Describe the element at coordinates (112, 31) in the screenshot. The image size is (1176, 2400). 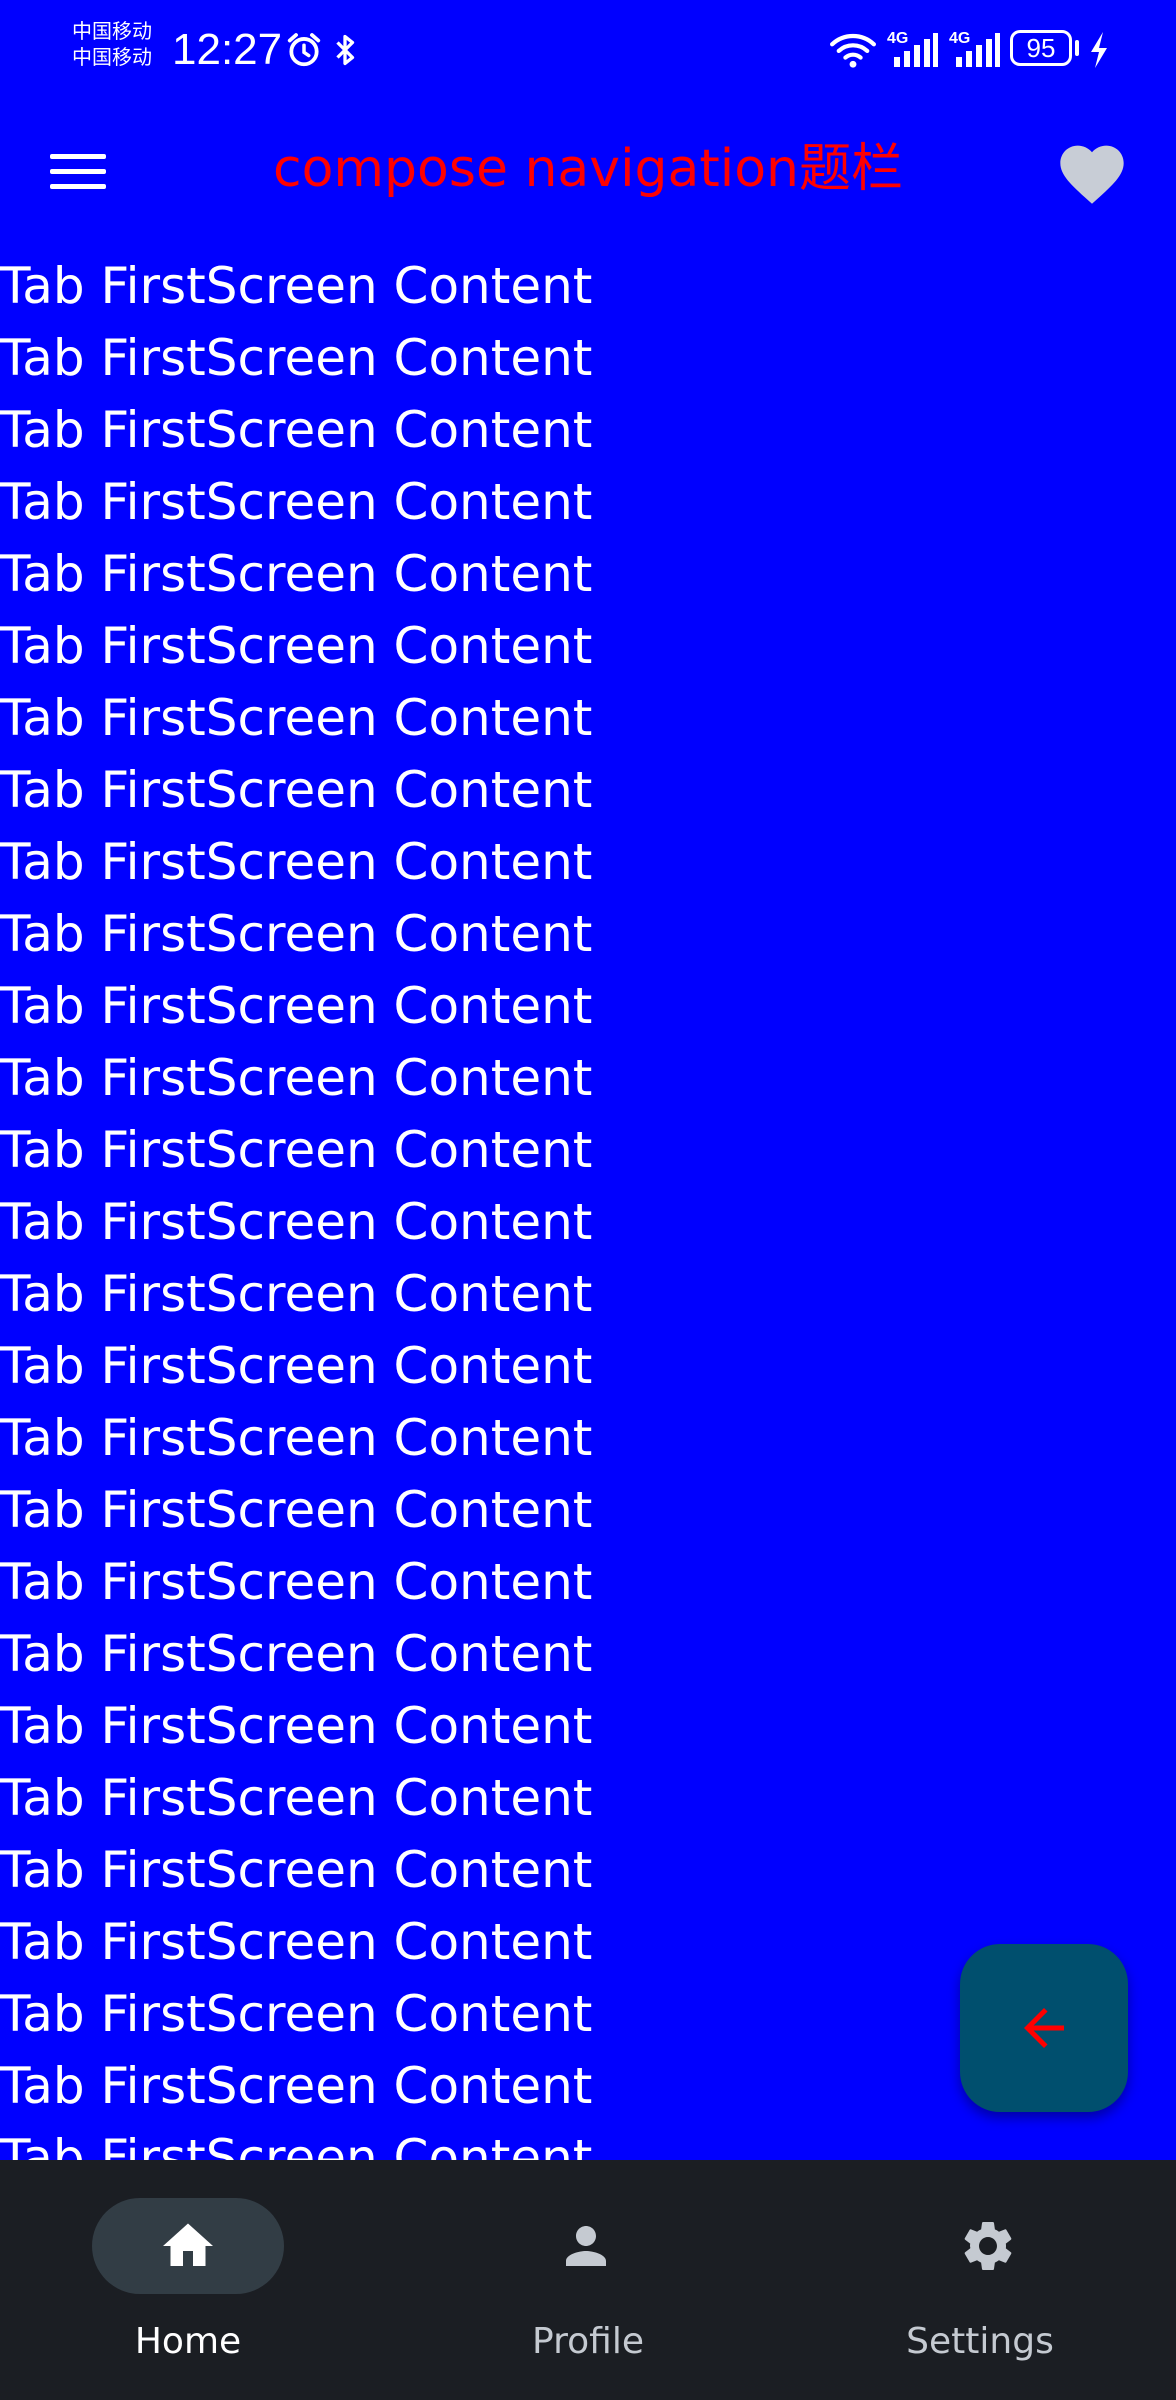
I see `carrier-1-label: 中国移动` at that location.